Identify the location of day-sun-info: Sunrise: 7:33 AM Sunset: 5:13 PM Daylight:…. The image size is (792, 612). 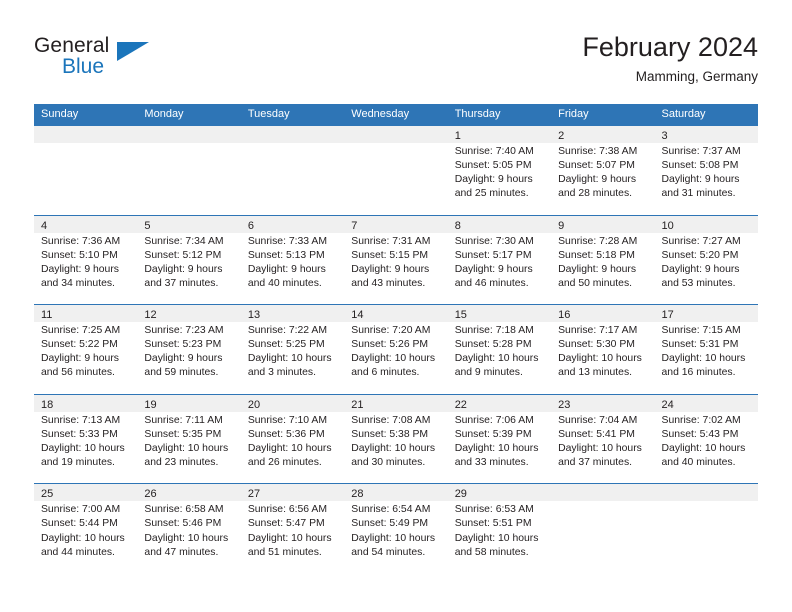
(292, 262).